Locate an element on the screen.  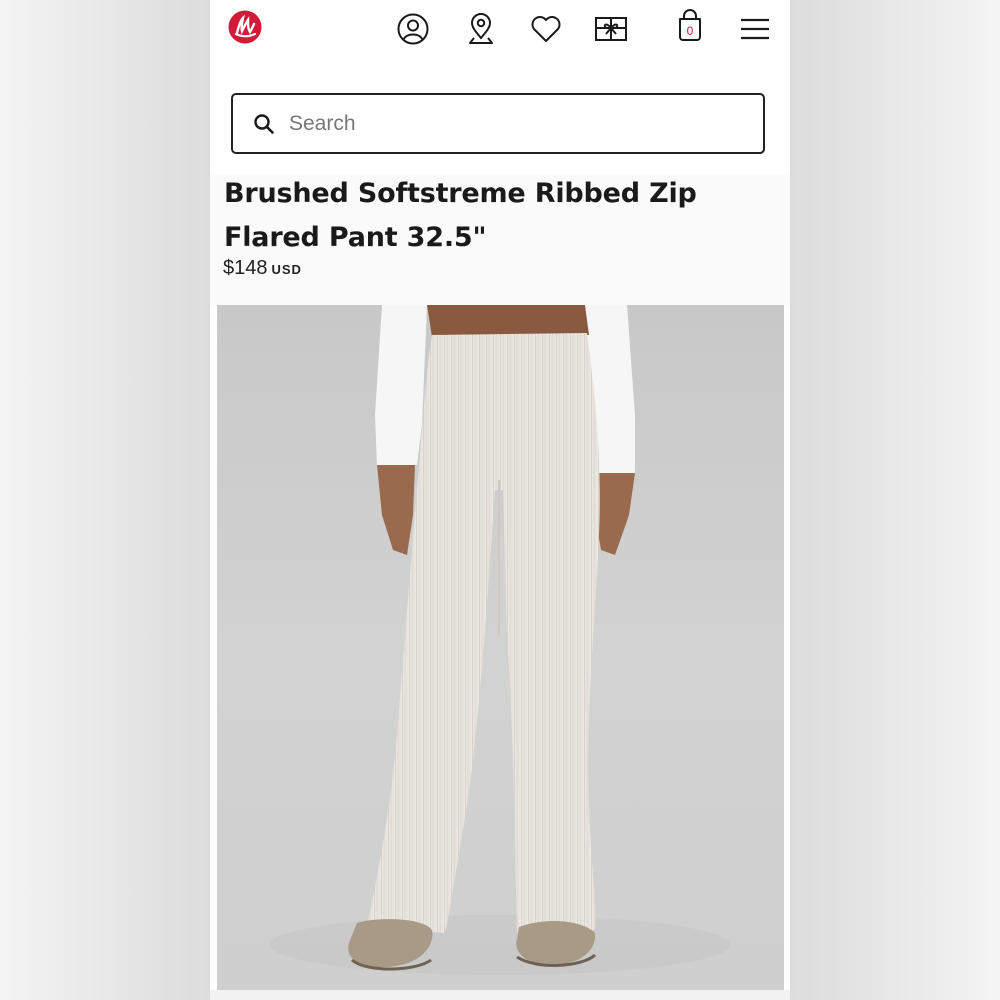
wishlist-heart-icon is located at coordinates (546, 29).